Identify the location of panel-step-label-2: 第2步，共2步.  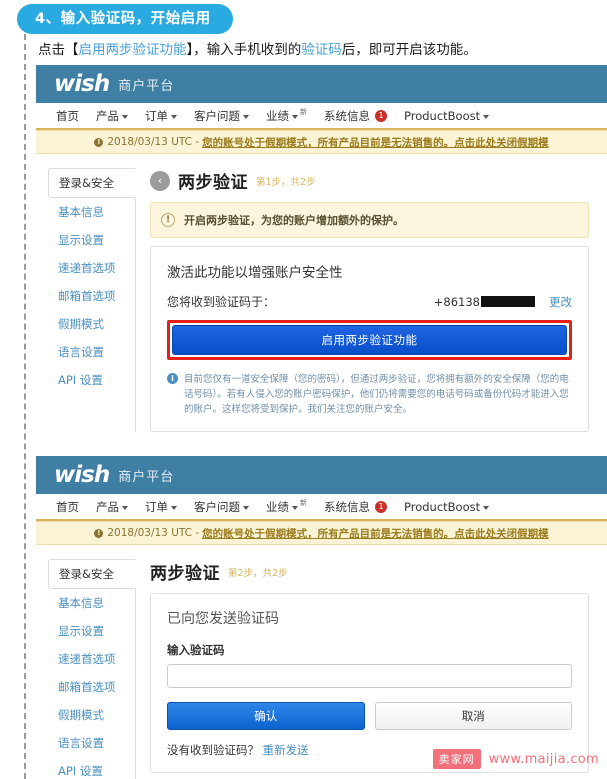
(258, 573).